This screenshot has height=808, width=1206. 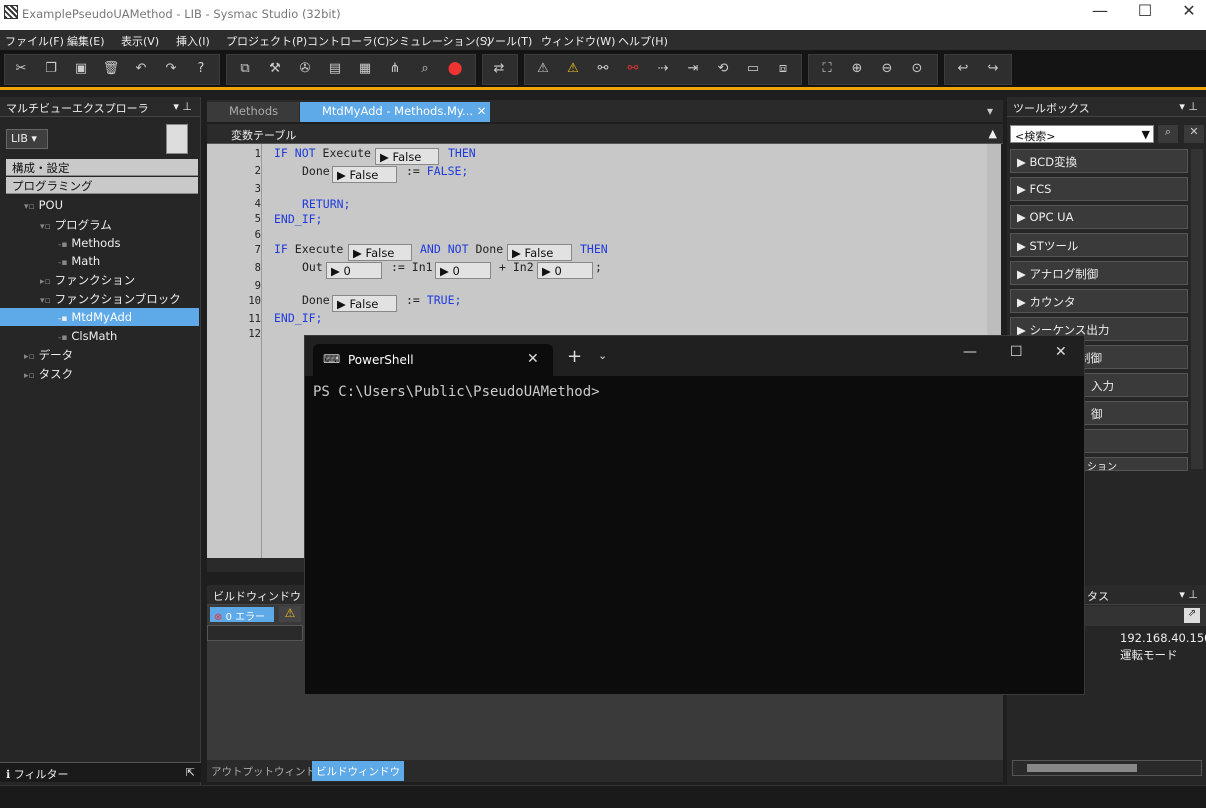 What do you see at coordinates (827, 69) in the screenshot?
I see `fit-icon: ⛶` at bounding box center [827, 69].